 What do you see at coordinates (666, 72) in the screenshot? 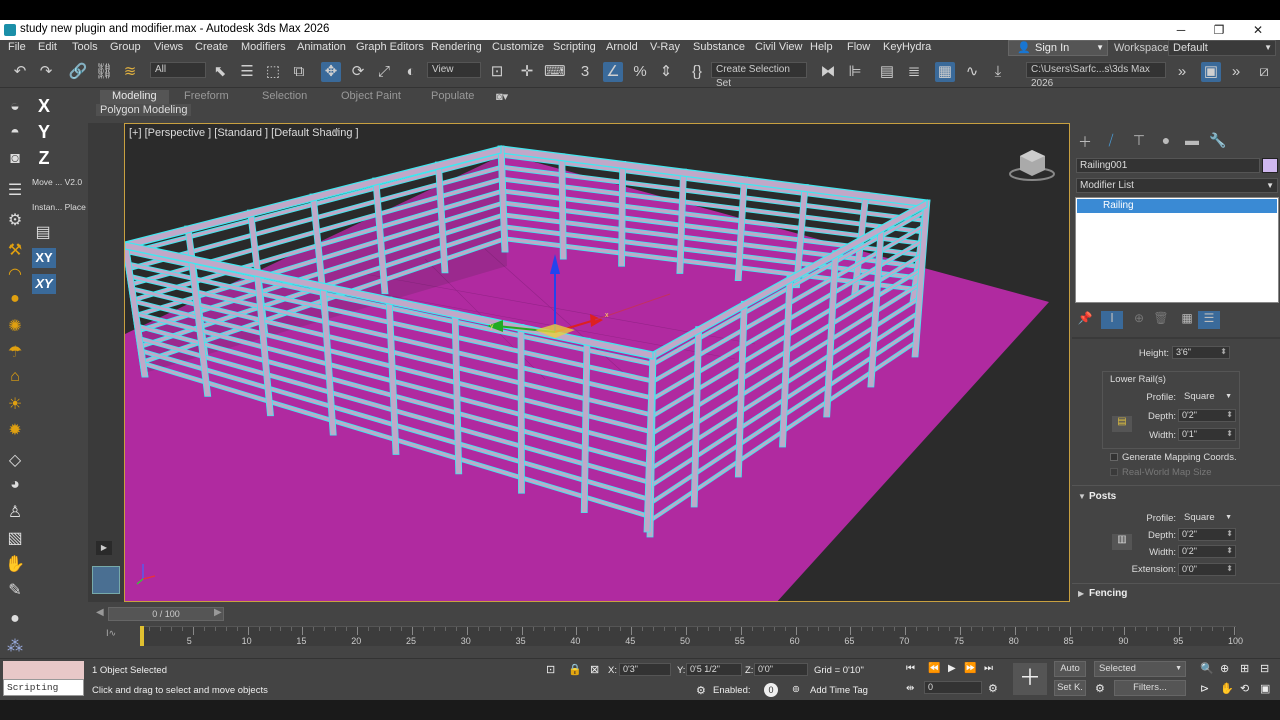
I see `spinner-snap-icon: ⇕` at bounding box center [666, 72].